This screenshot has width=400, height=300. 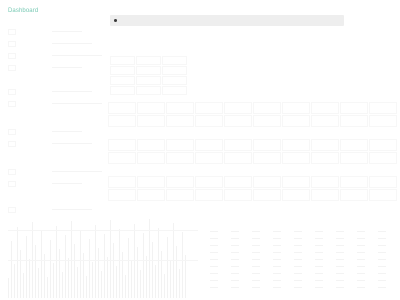 What do you see at coordinates (227, 20) in the screenshot?
I see `search-bar` at bounding box center [227, 20].